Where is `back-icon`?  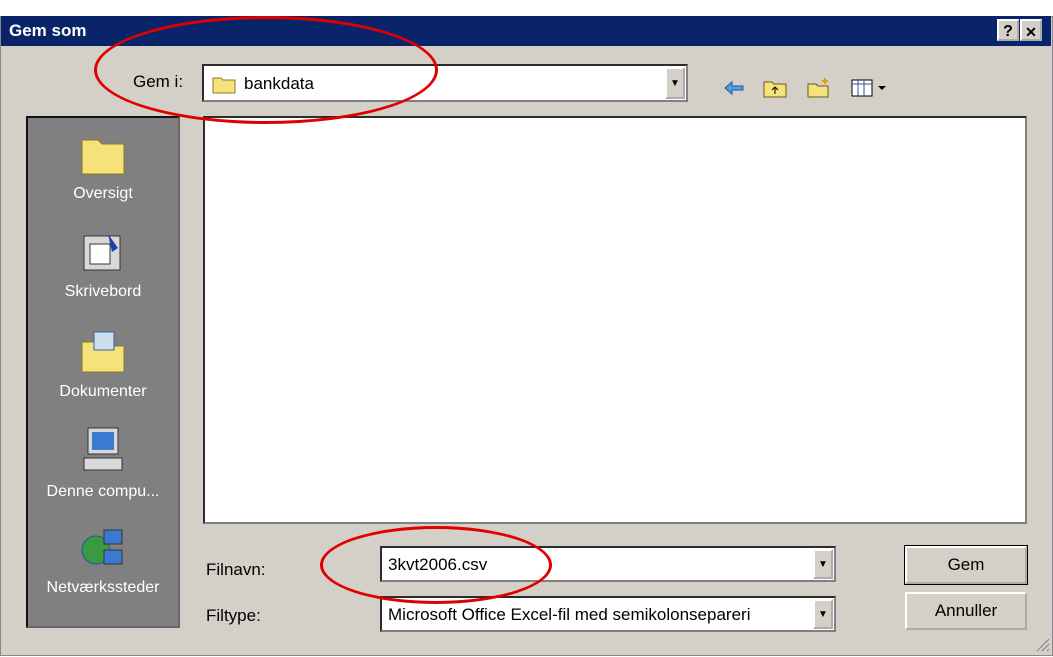
back-icon is located at coordinates (735, 88).